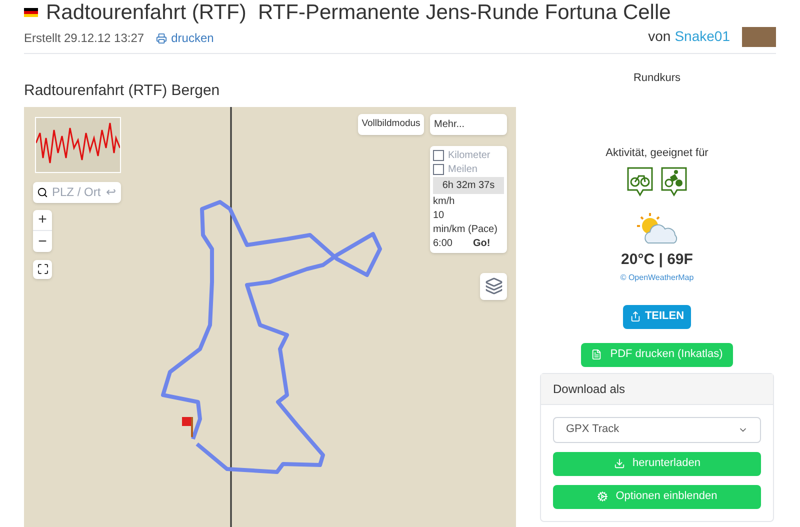 The image size is (800, 527). I want to click on layers-button, so click(493, 286).